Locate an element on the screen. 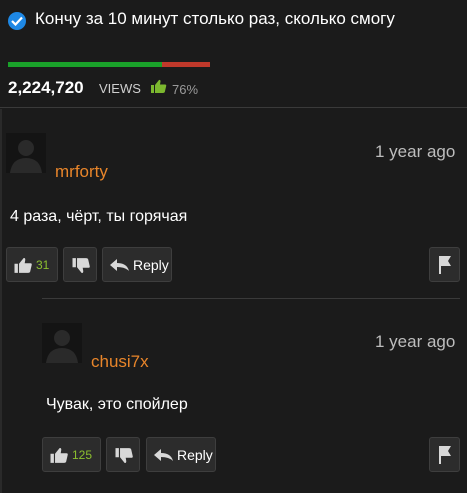 This screenshot has height=493, width=467. comment-username: mrforty is located at coordinates (81, 172).